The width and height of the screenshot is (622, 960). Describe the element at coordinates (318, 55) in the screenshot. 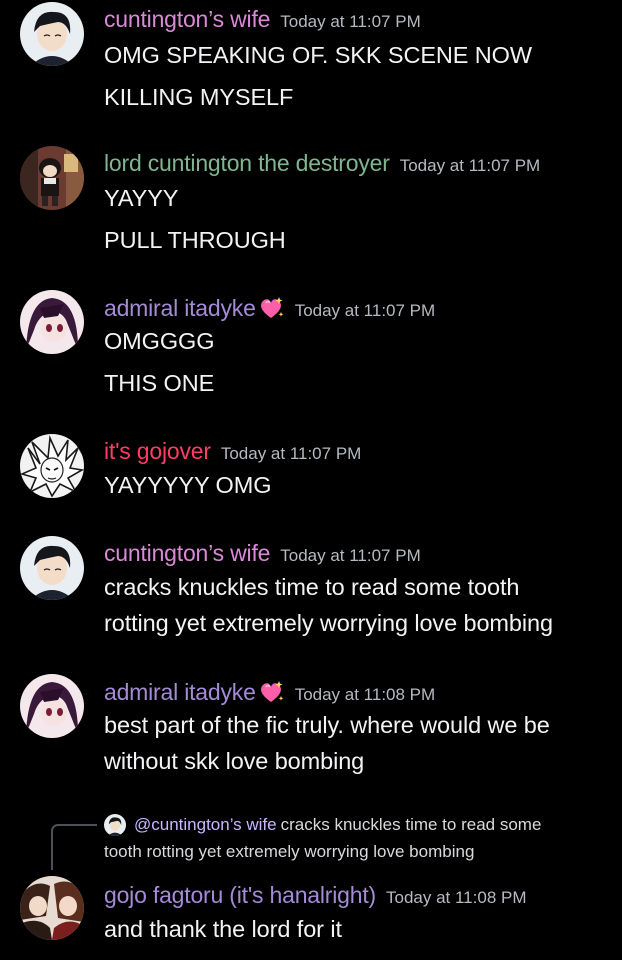

I see `message-text: OMG SPEAKING OF. SKK SCENE NOW` at that location.